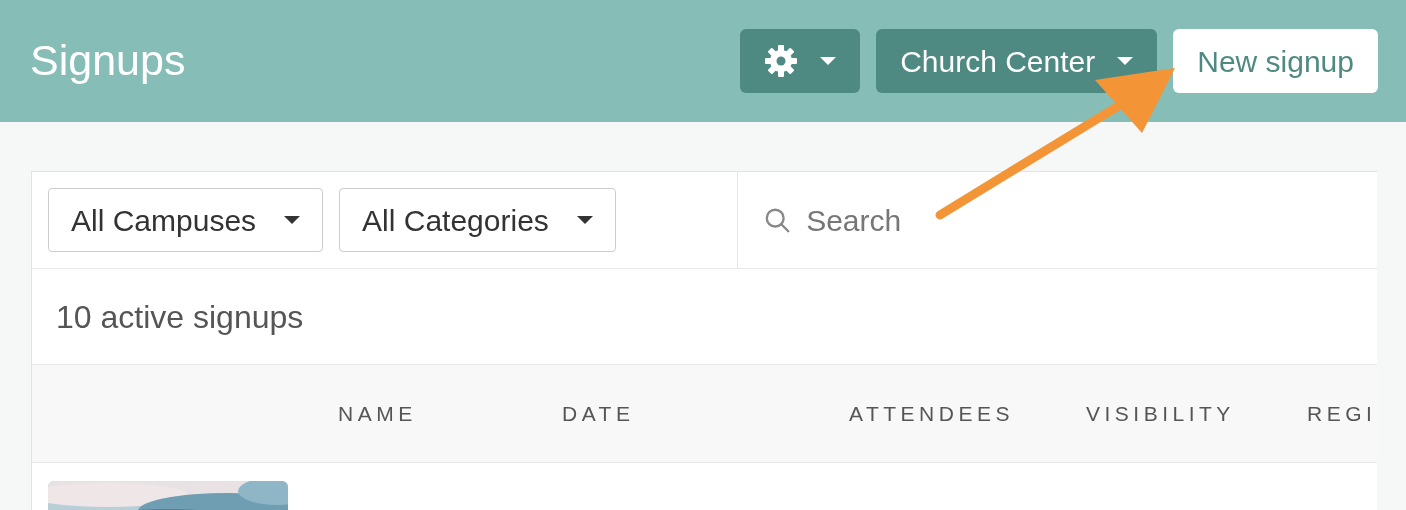 The width and height of the screenshot is (1406, 510). What do you see at coordinates (1017, 61) in the screenshot?
I see `menu-button: Church Center` at bounding box center [1017, 61].